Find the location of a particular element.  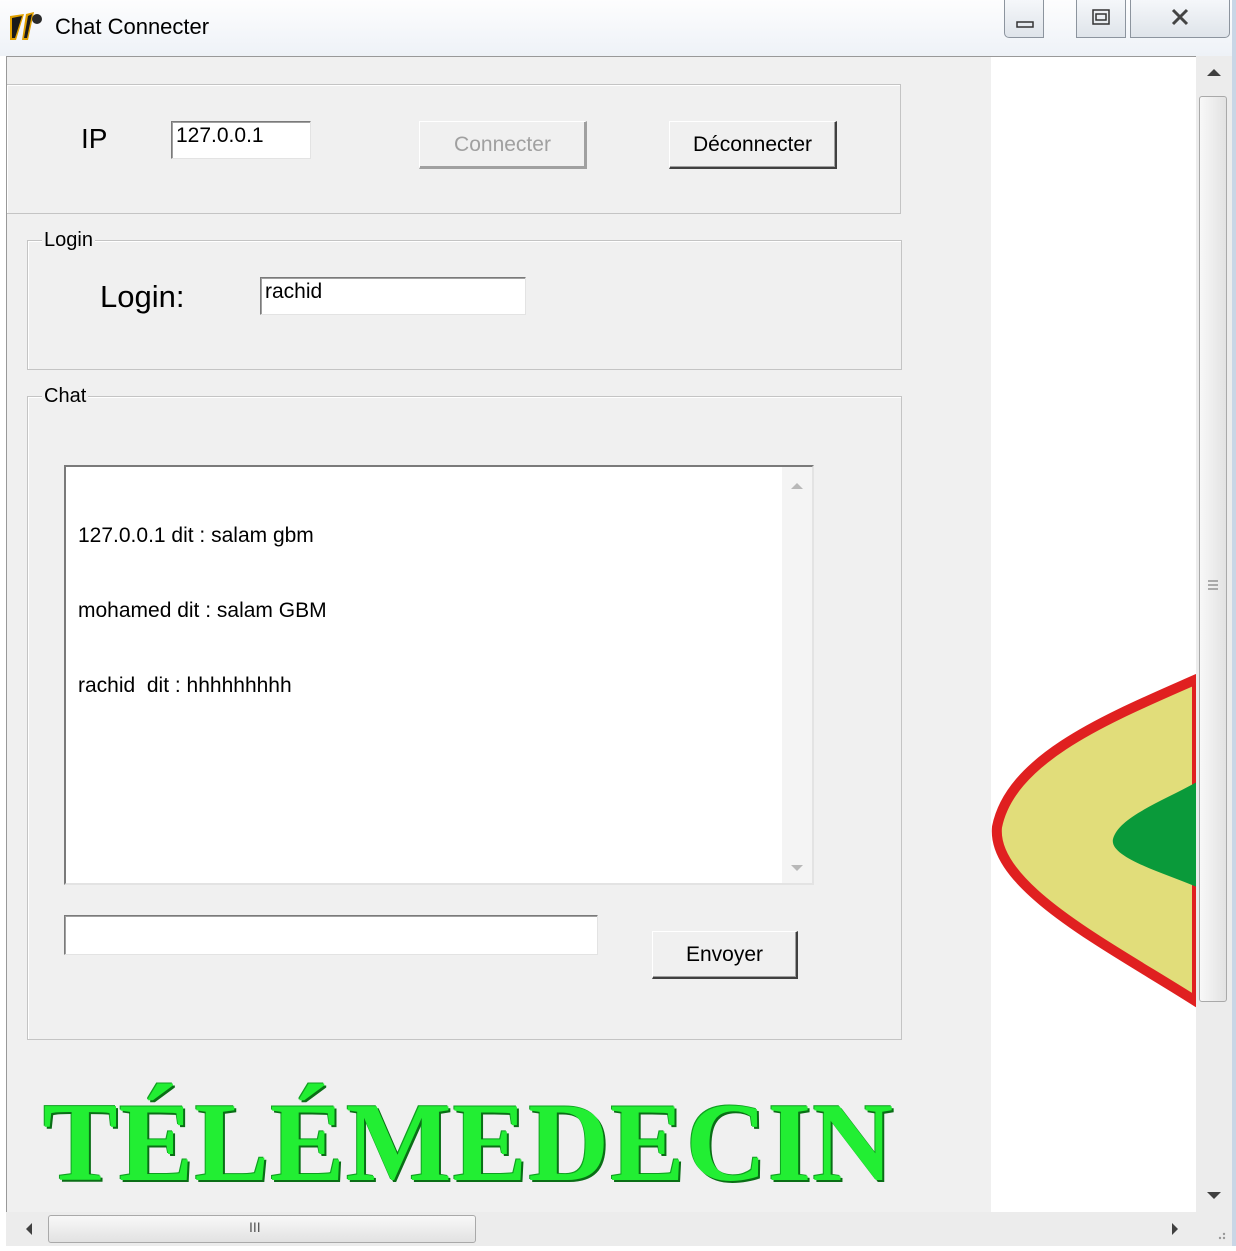

chat-message: 127.0.0.1 dit : salam gbm is located at coordinates (196, 535).